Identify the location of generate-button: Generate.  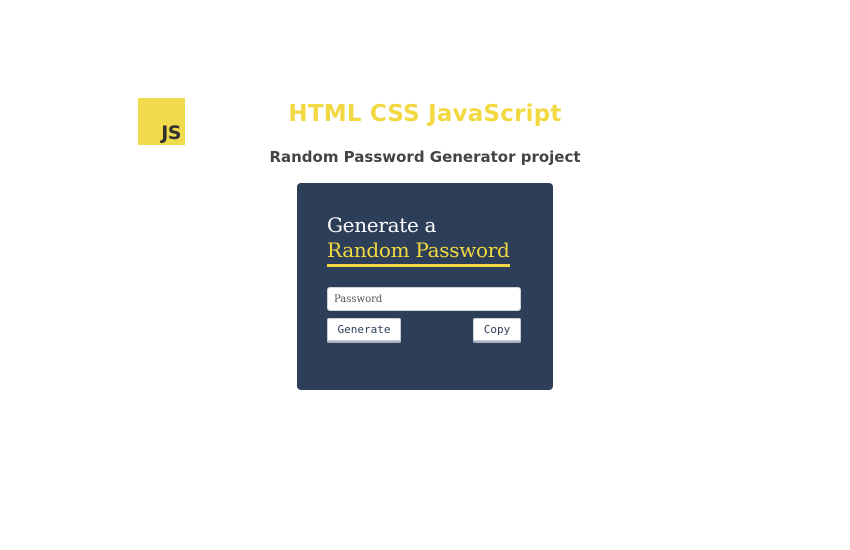
(364, 329).